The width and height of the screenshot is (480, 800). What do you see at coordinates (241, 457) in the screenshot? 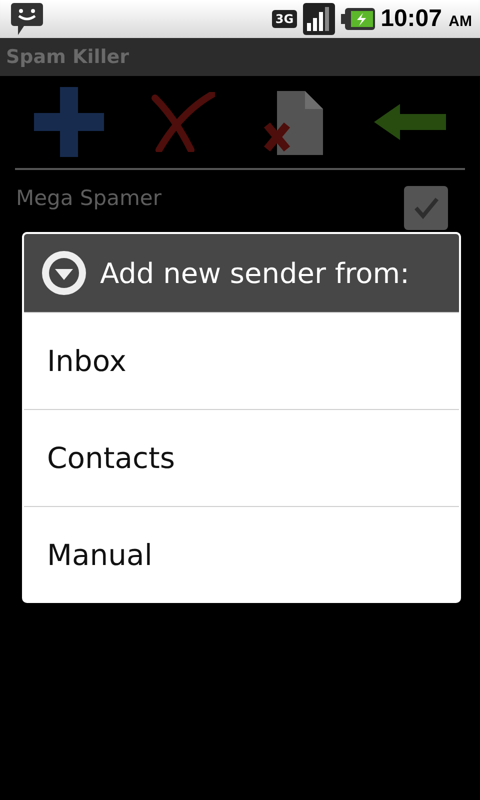
I see `menu-item: Contacts` at bounding box center [241, 457].